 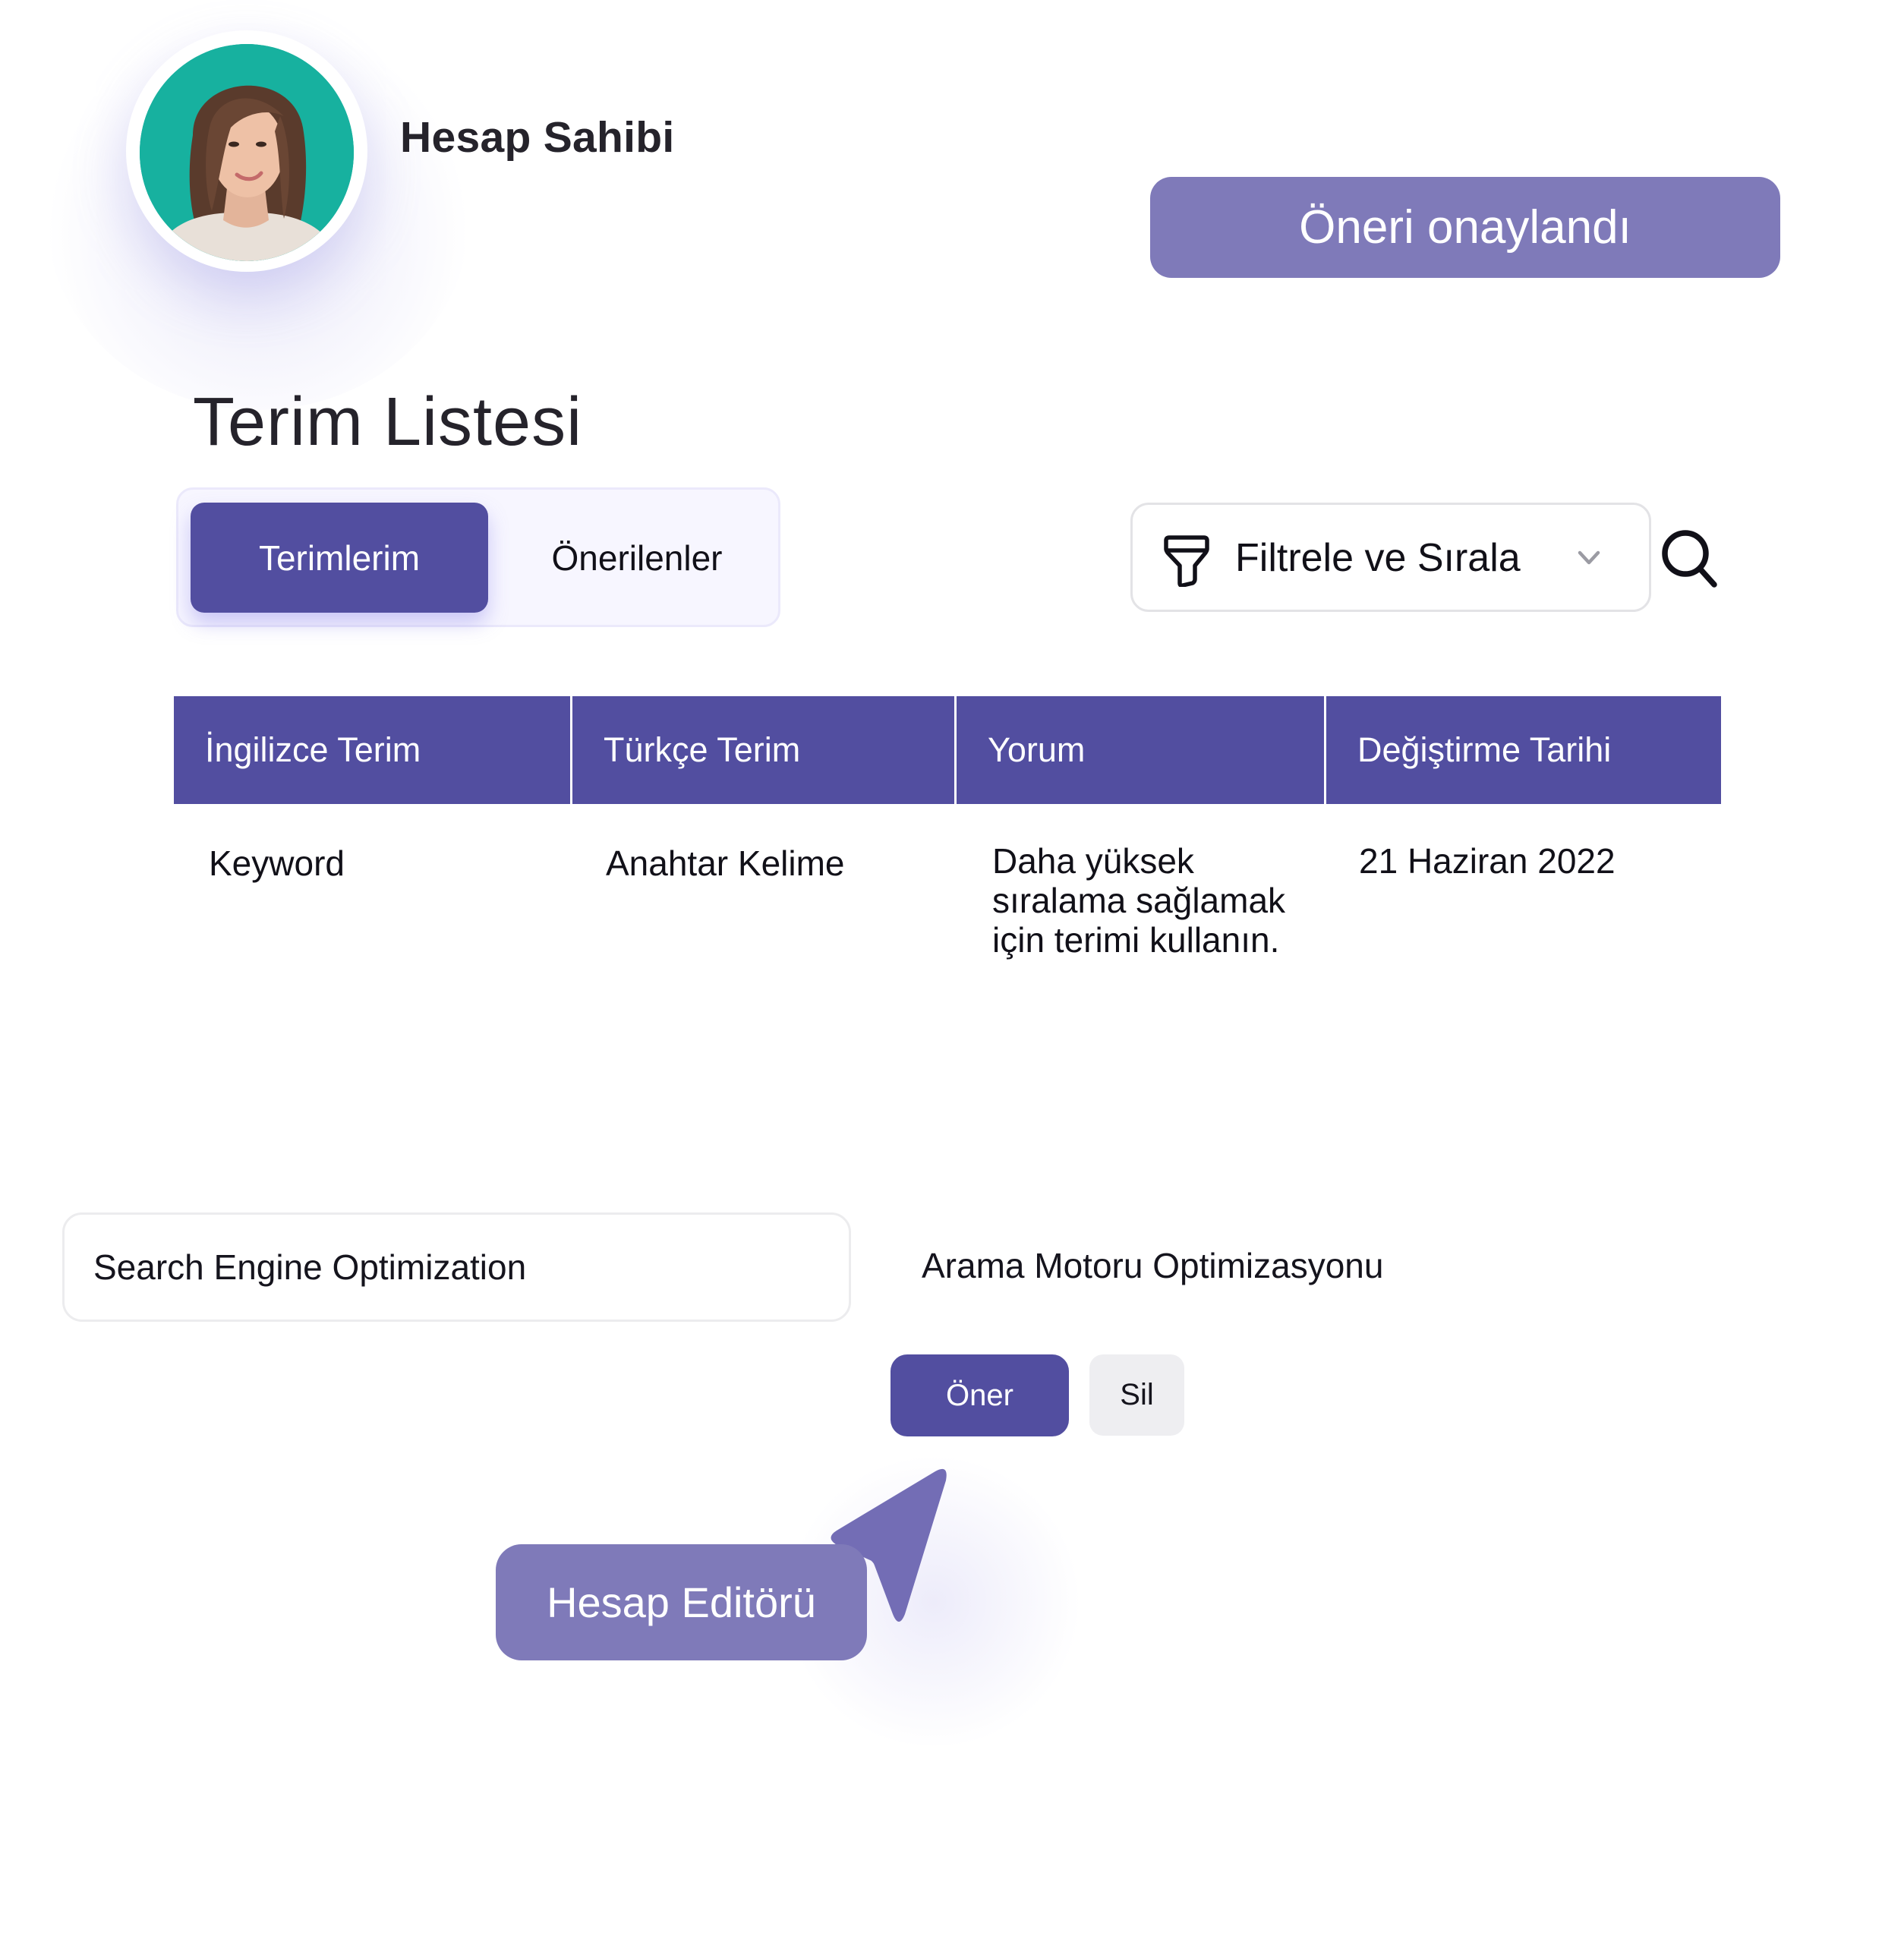 What do you see at coordinates (1589, 557) in the screenshot?
I see `chevron-down-icon` at bounding box center [1589, 557].